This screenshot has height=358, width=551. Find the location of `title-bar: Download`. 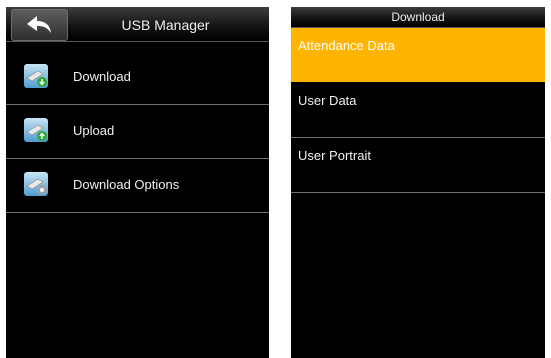

title-bar: Download is located at coordinates (418, 17).